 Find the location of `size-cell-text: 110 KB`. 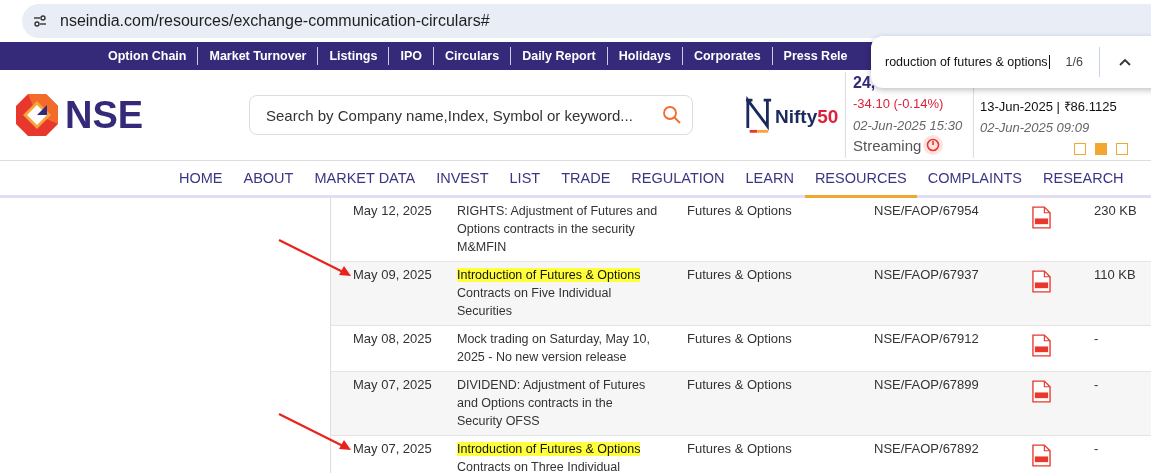

size-cell-text: 110 KB is located at coordinates (1115, 275).